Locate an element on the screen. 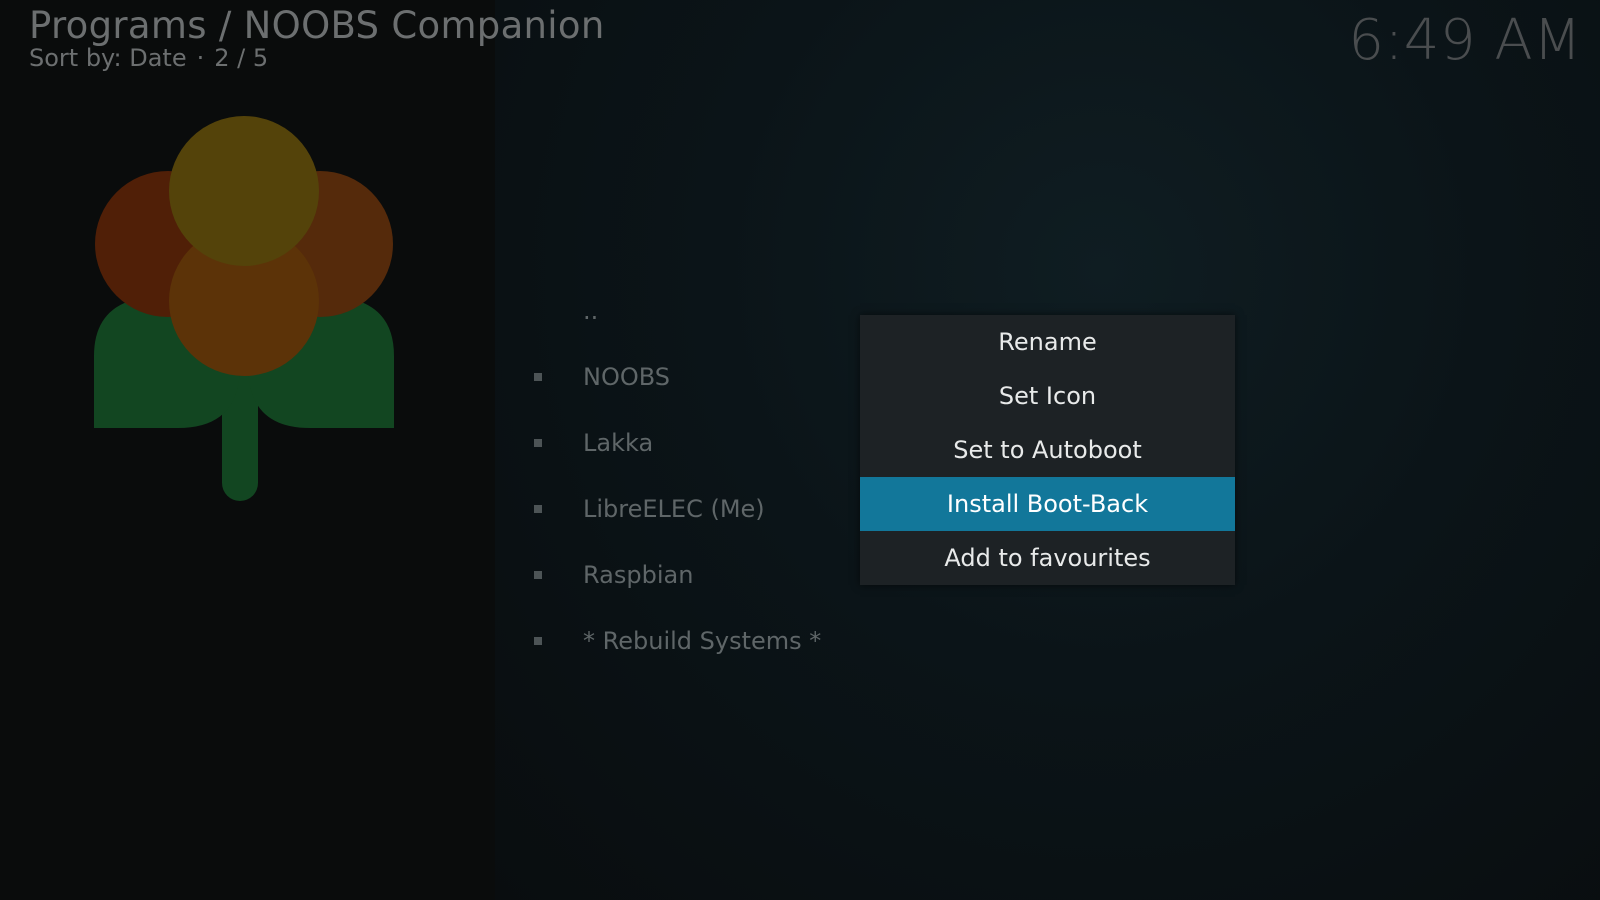  list-item-rebuild-systems: * Rebuild Systems * is located at coordinates (695, 641).